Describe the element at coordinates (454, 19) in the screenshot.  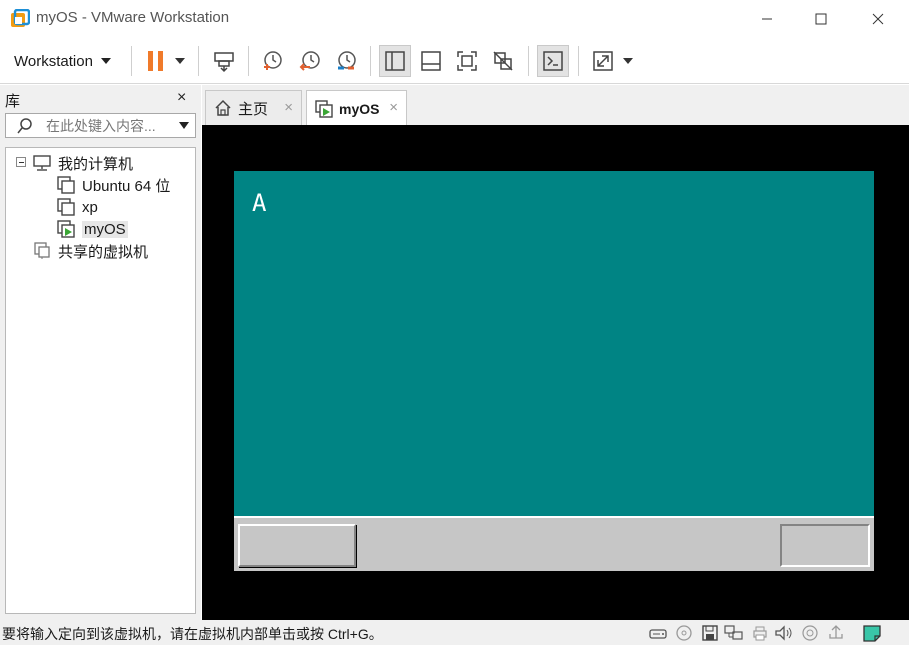
I see `title-bar: myOS - VMware Workstation` at that location.